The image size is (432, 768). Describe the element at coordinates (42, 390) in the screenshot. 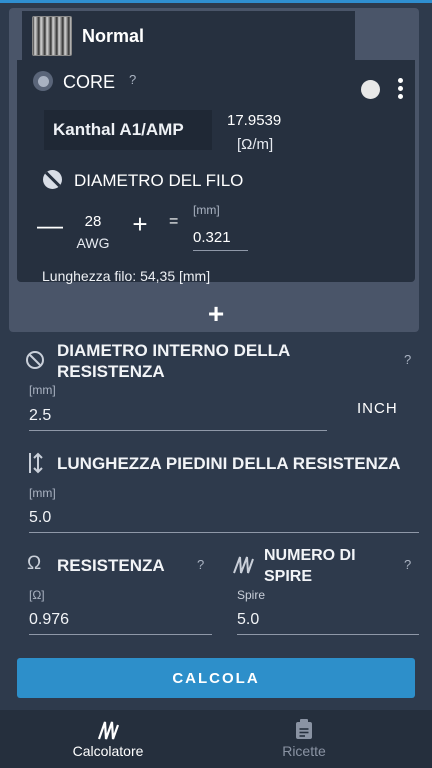

I see `inner-diameter-unit: [mm]` at that location.